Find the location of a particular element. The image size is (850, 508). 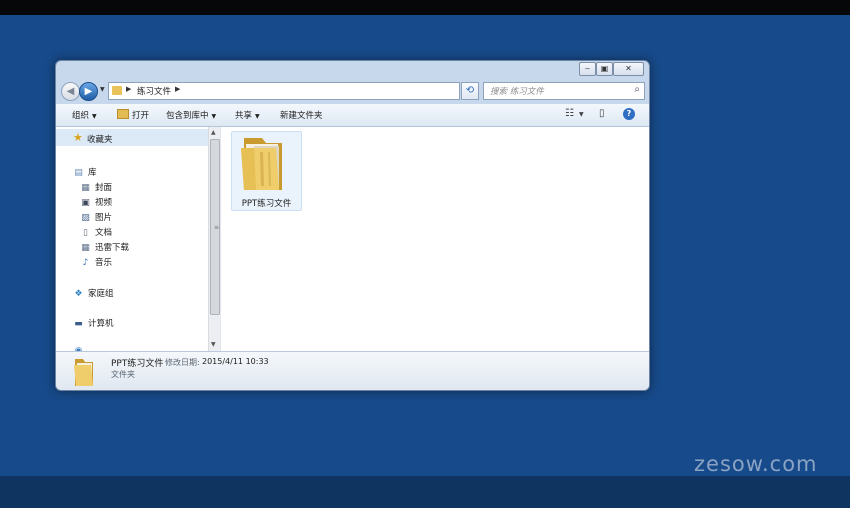

nav-item-library: ▨ 图片 is located at coordinates (96, 217).